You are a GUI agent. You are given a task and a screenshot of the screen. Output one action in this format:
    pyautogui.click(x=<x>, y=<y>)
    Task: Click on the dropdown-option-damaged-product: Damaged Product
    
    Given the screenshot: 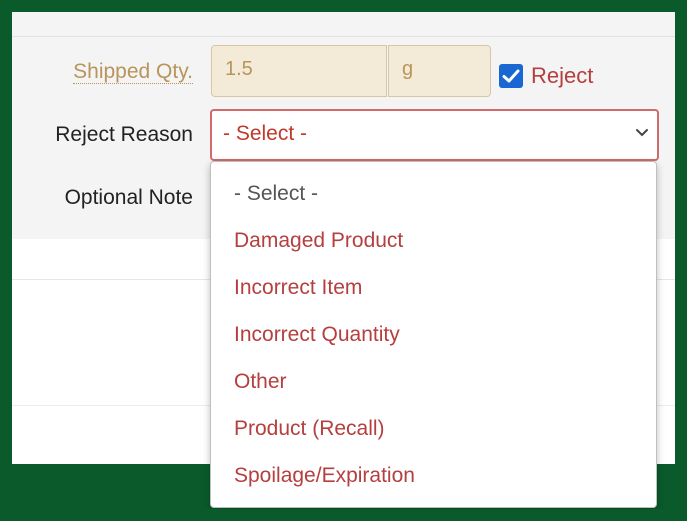 What is the action you would take?
    pyautogui.click(x=433, y=240)
    